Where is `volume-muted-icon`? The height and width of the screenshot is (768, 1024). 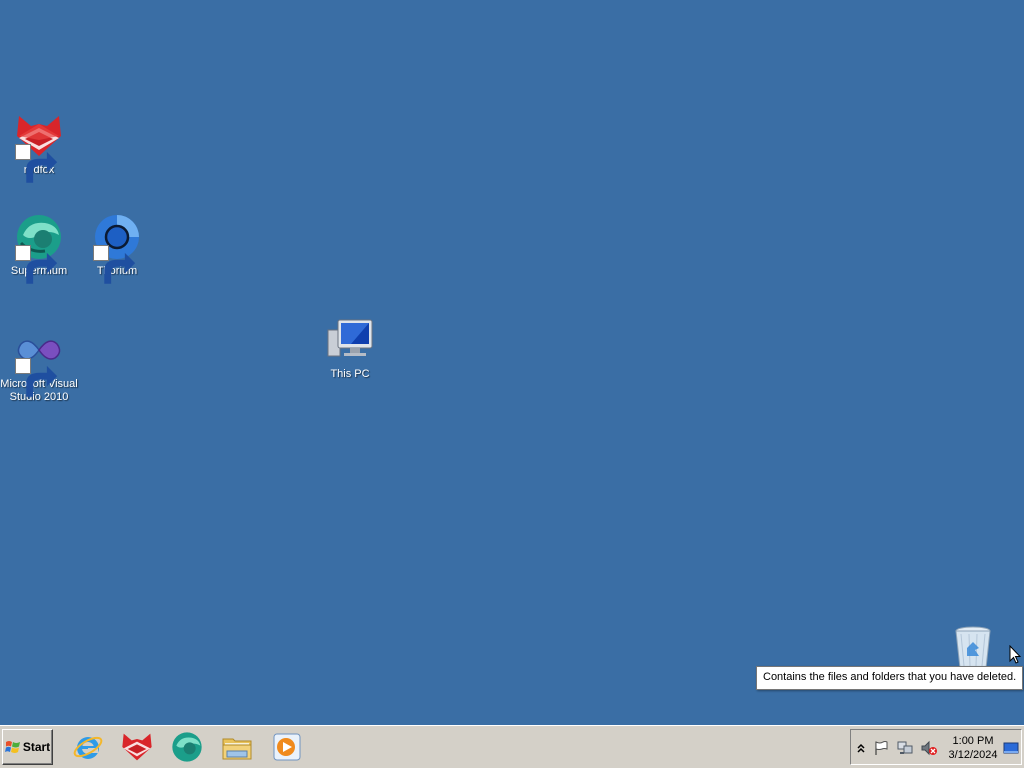
volume-muted-icon is located at coordinates (929, 748).